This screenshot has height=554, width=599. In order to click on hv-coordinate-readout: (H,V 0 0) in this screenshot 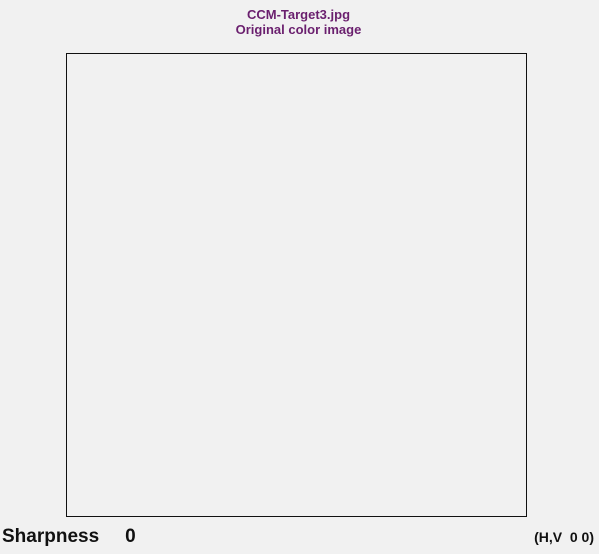, I will do `click(564, 537)`.